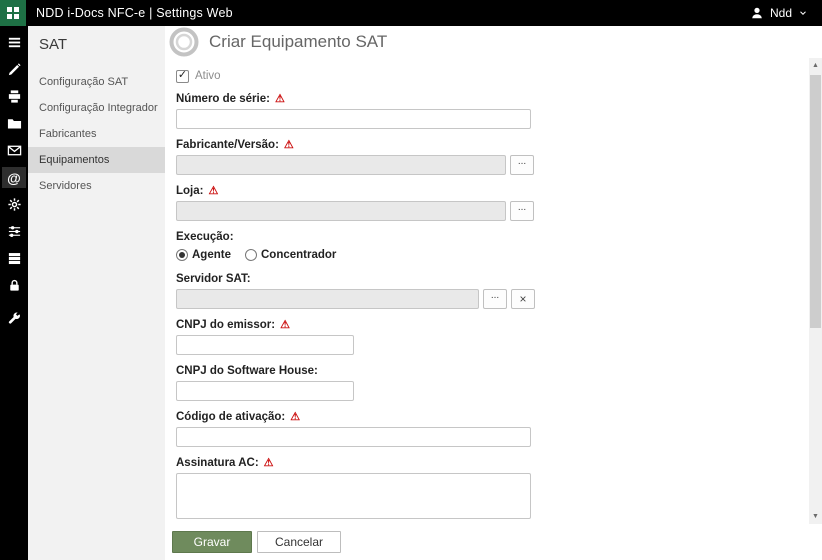 Image resolution: width=822 pixels, height=560 pixels. I want to click on loja-label: Loja:, so click(190, 191).